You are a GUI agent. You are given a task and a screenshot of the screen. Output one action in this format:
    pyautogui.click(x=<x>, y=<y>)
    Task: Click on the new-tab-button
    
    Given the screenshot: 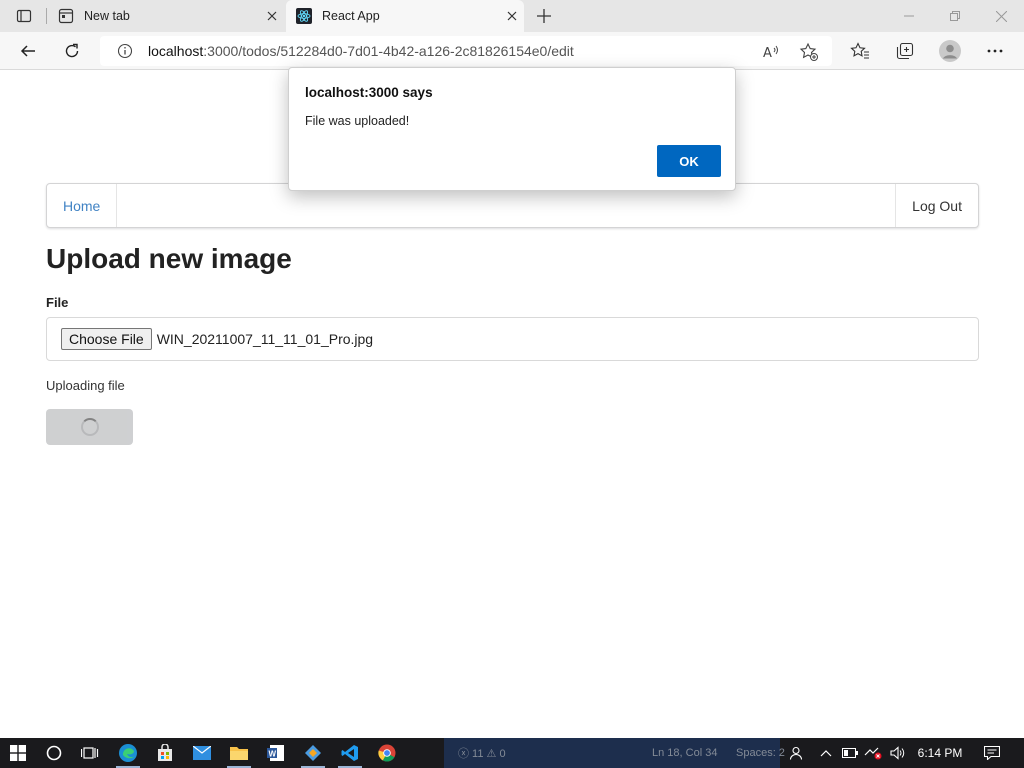 What is the action you would take?
    pyautogui.click(x=544, y=16)
    